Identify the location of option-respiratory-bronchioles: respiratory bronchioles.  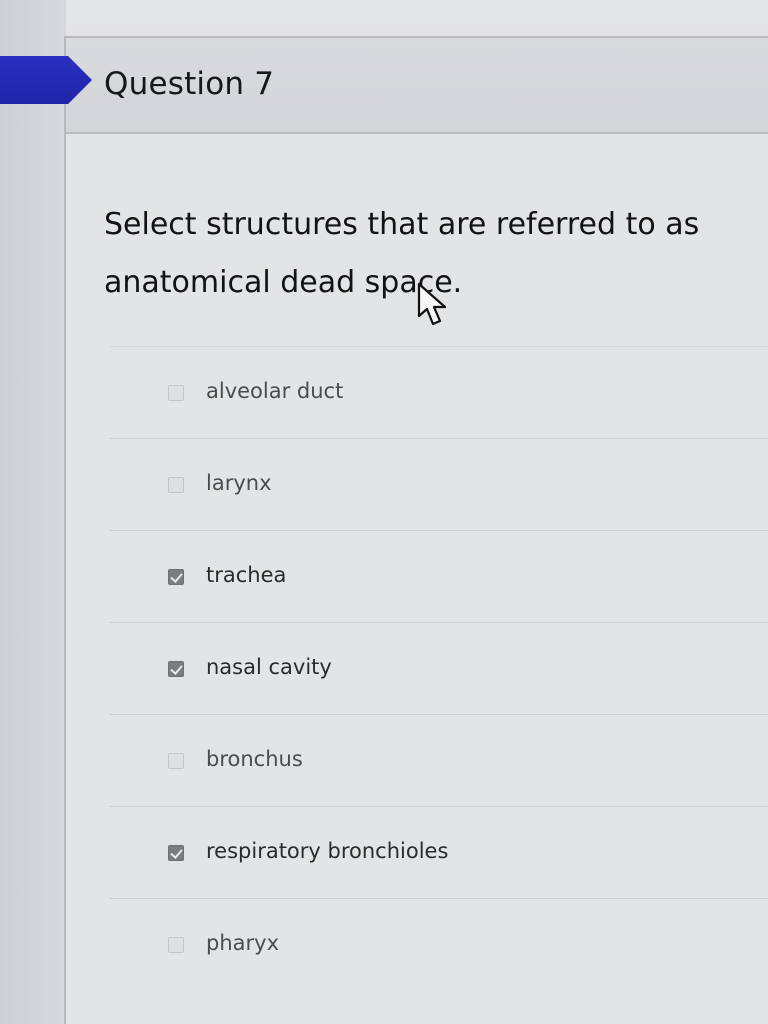
(439, 852).